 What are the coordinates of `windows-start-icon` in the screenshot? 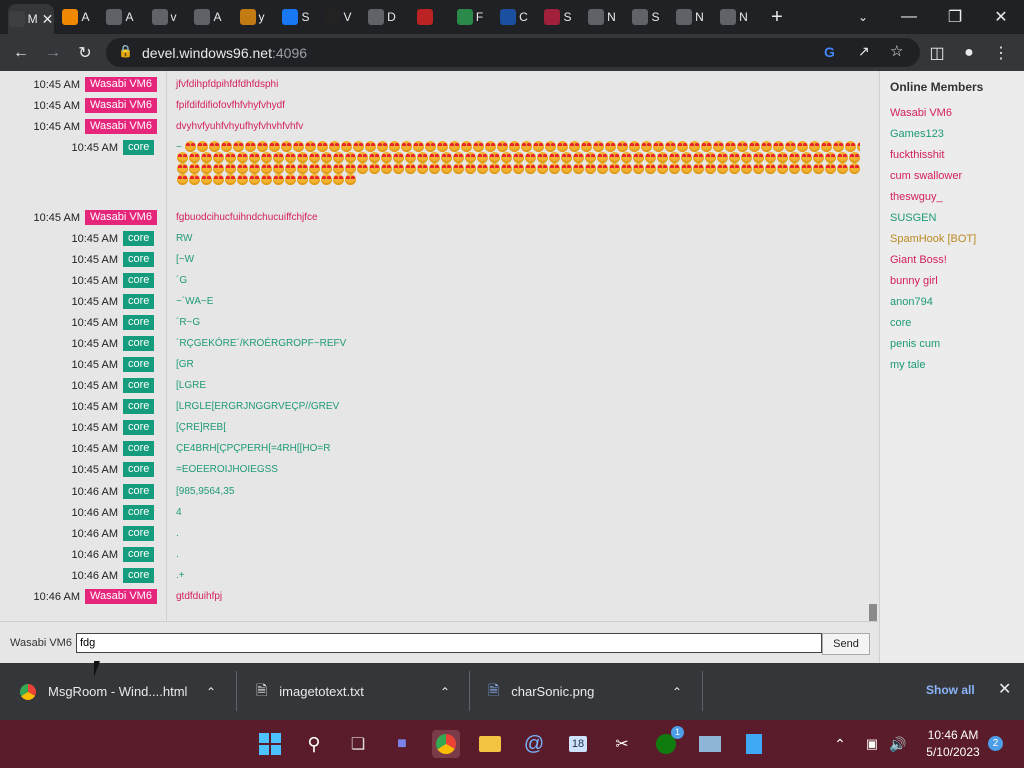 It's located at (270, 744).